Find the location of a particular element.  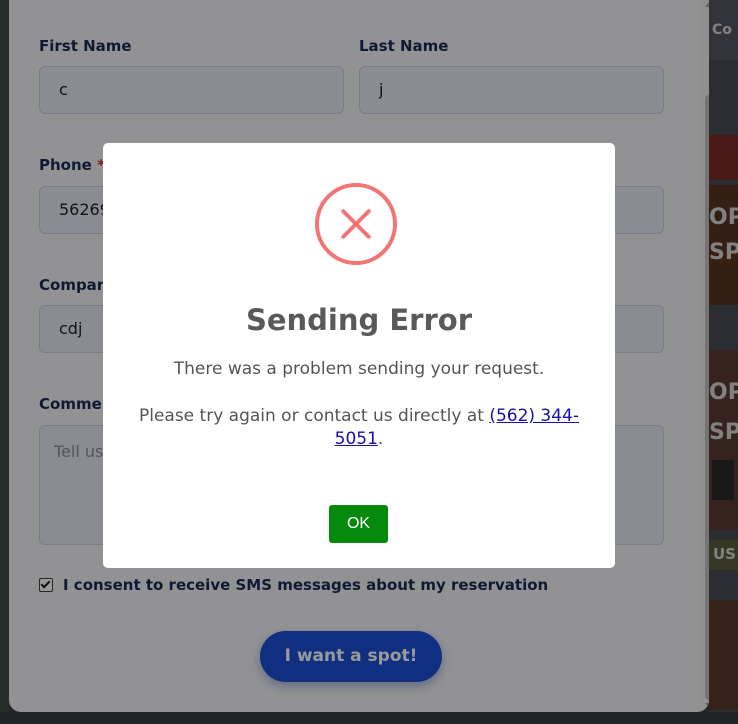

contact-suffix: . is located at coordinates (380, 439).